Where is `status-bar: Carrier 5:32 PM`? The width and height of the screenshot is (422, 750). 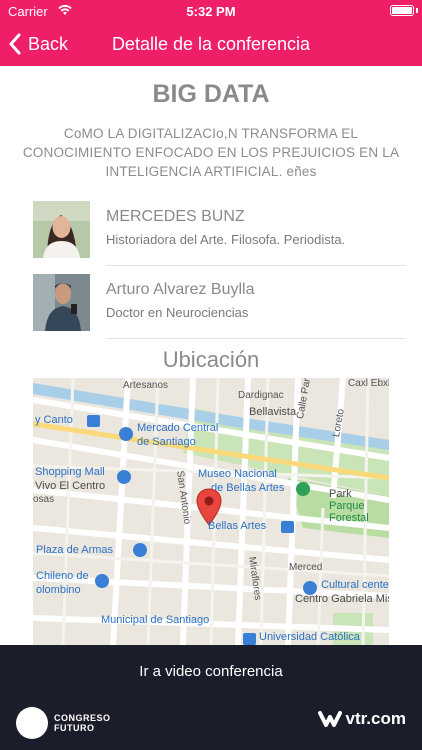 status-bar: Carrier 5:32 PM is located at coordinates (211, 11).